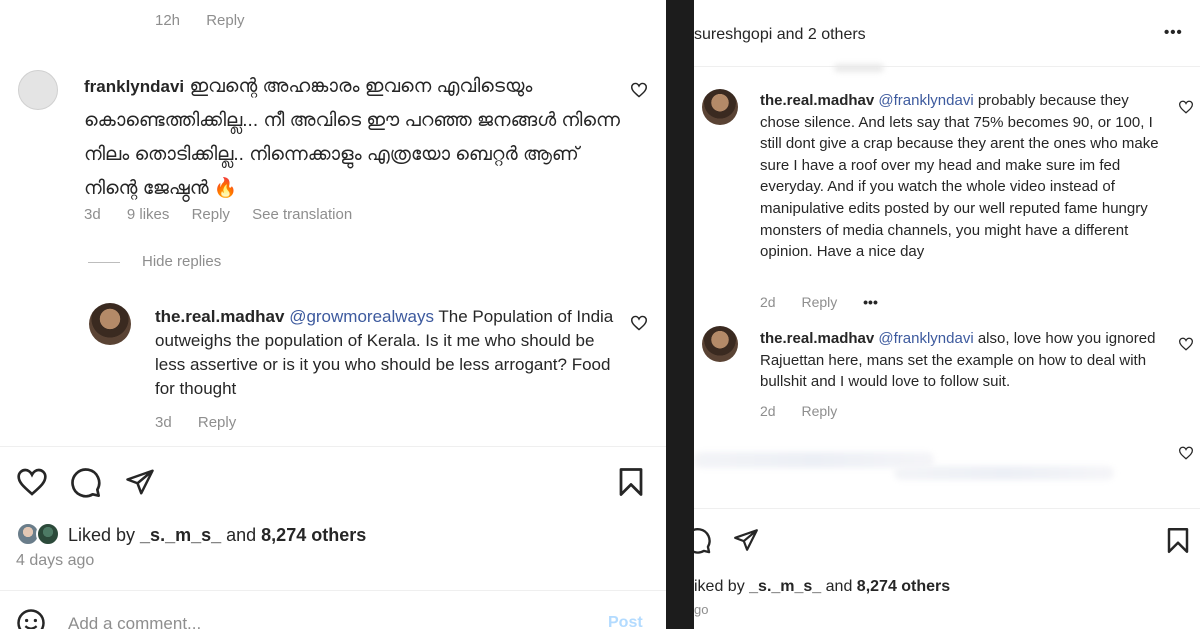  I want to click on comment-username: franklyndavi, so click(134, 86).